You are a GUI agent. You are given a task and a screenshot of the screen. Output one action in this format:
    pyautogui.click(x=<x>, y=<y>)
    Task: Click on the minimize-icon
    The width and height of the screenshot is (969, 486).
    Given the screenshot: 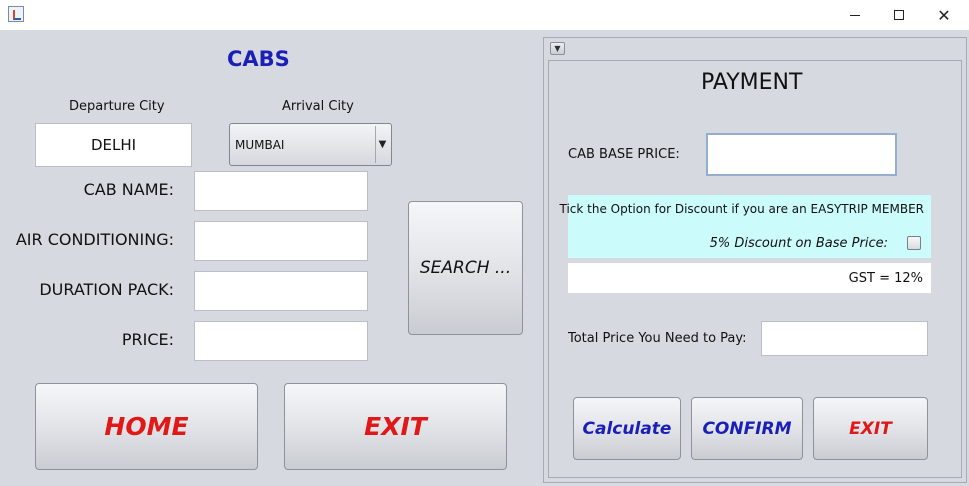 What is the action you would take?
    pyautogui.click(x=855, y=15)
    